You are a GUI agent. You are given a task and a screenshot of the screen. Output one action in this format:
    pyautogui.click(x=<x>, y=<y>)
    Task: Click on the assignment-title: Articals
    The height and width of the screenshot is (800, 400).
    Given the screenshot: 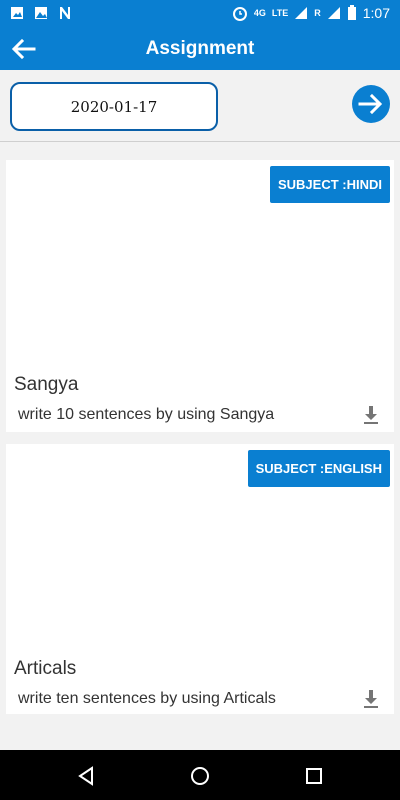 What is the action you would take?
    pyautogui.click(x=45, y=668)
    